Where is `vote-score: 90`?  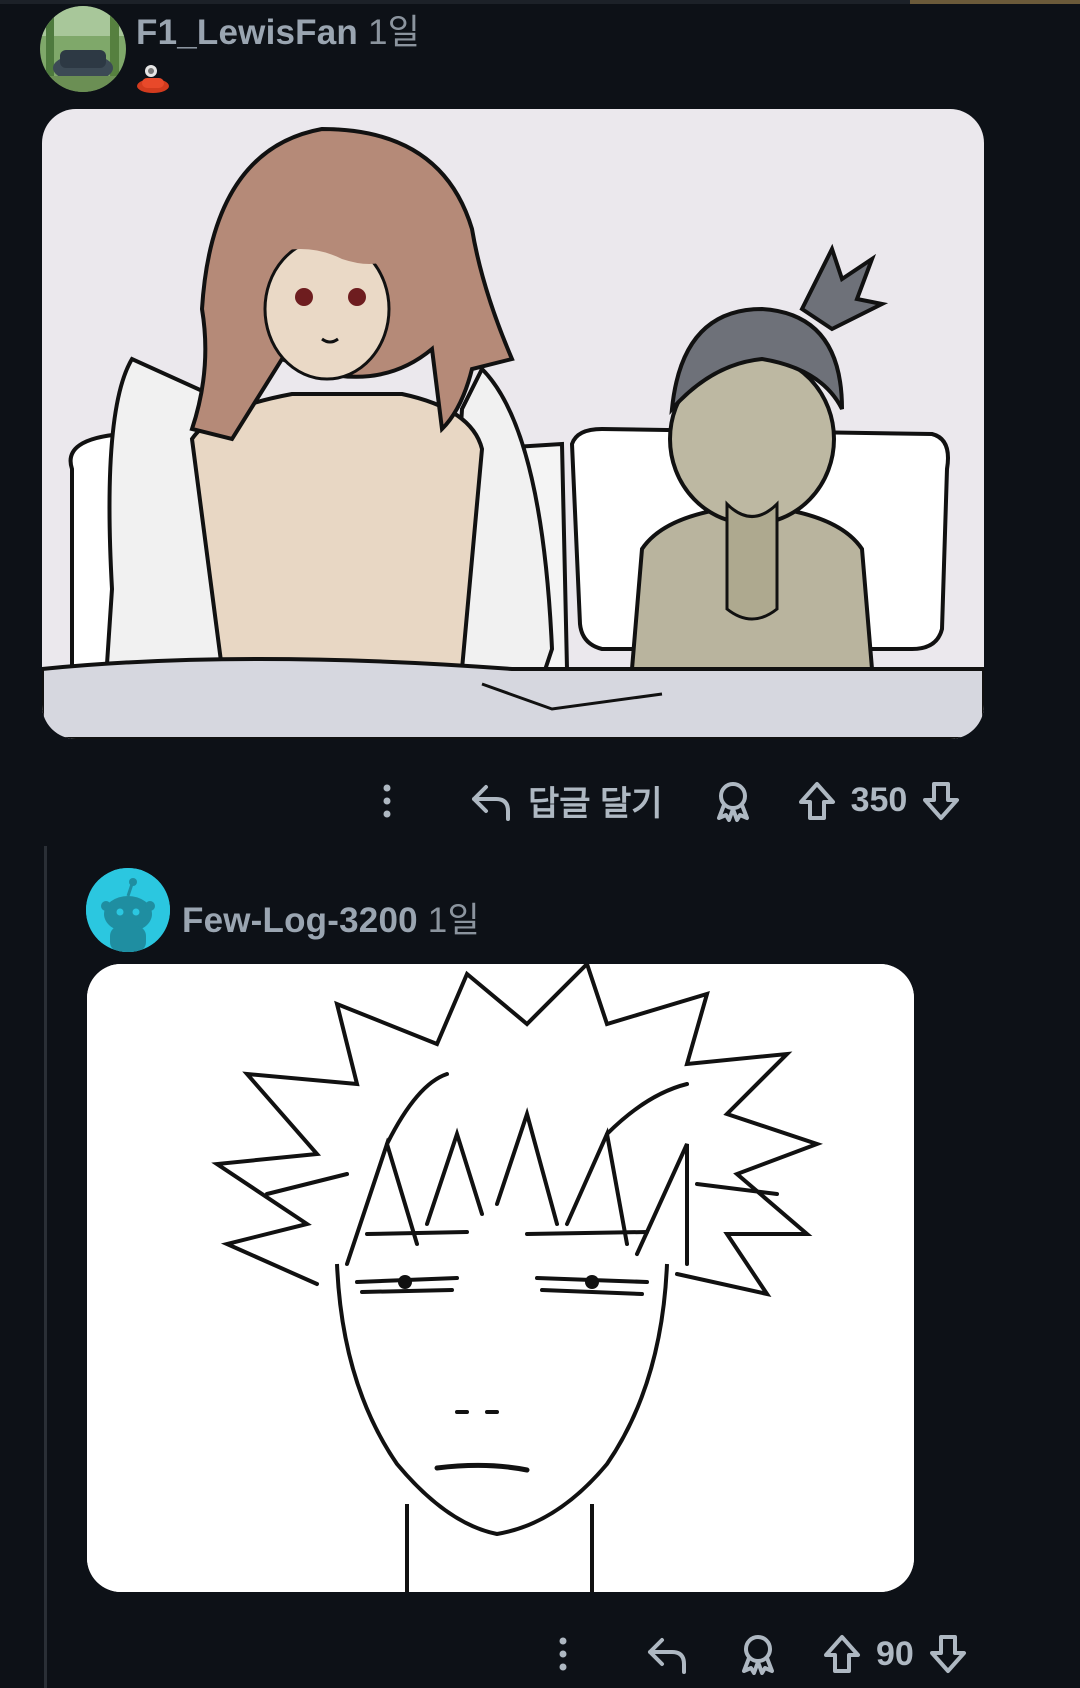
vote-score: 90 is located at coordinates (895, 1653).